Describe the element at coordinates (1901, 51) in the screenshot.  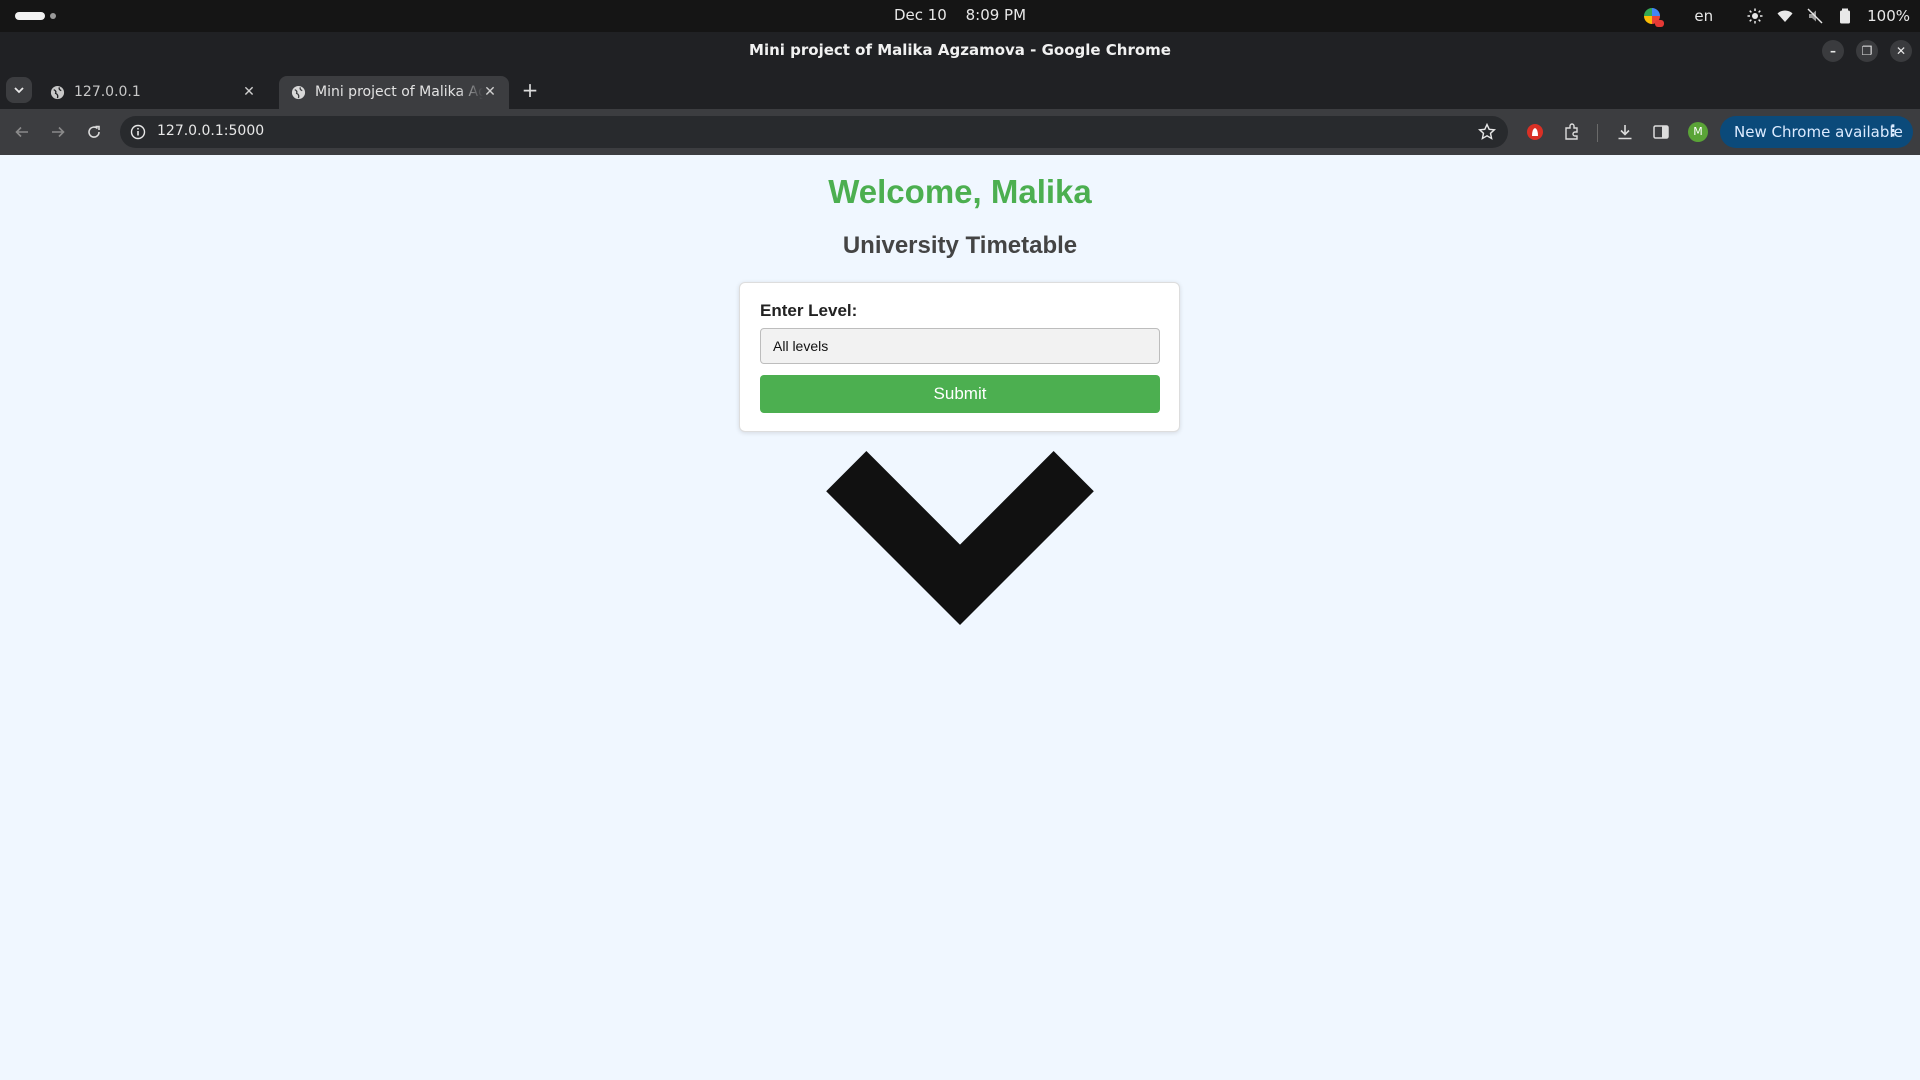
I see `close-icon: ✕` at that location.